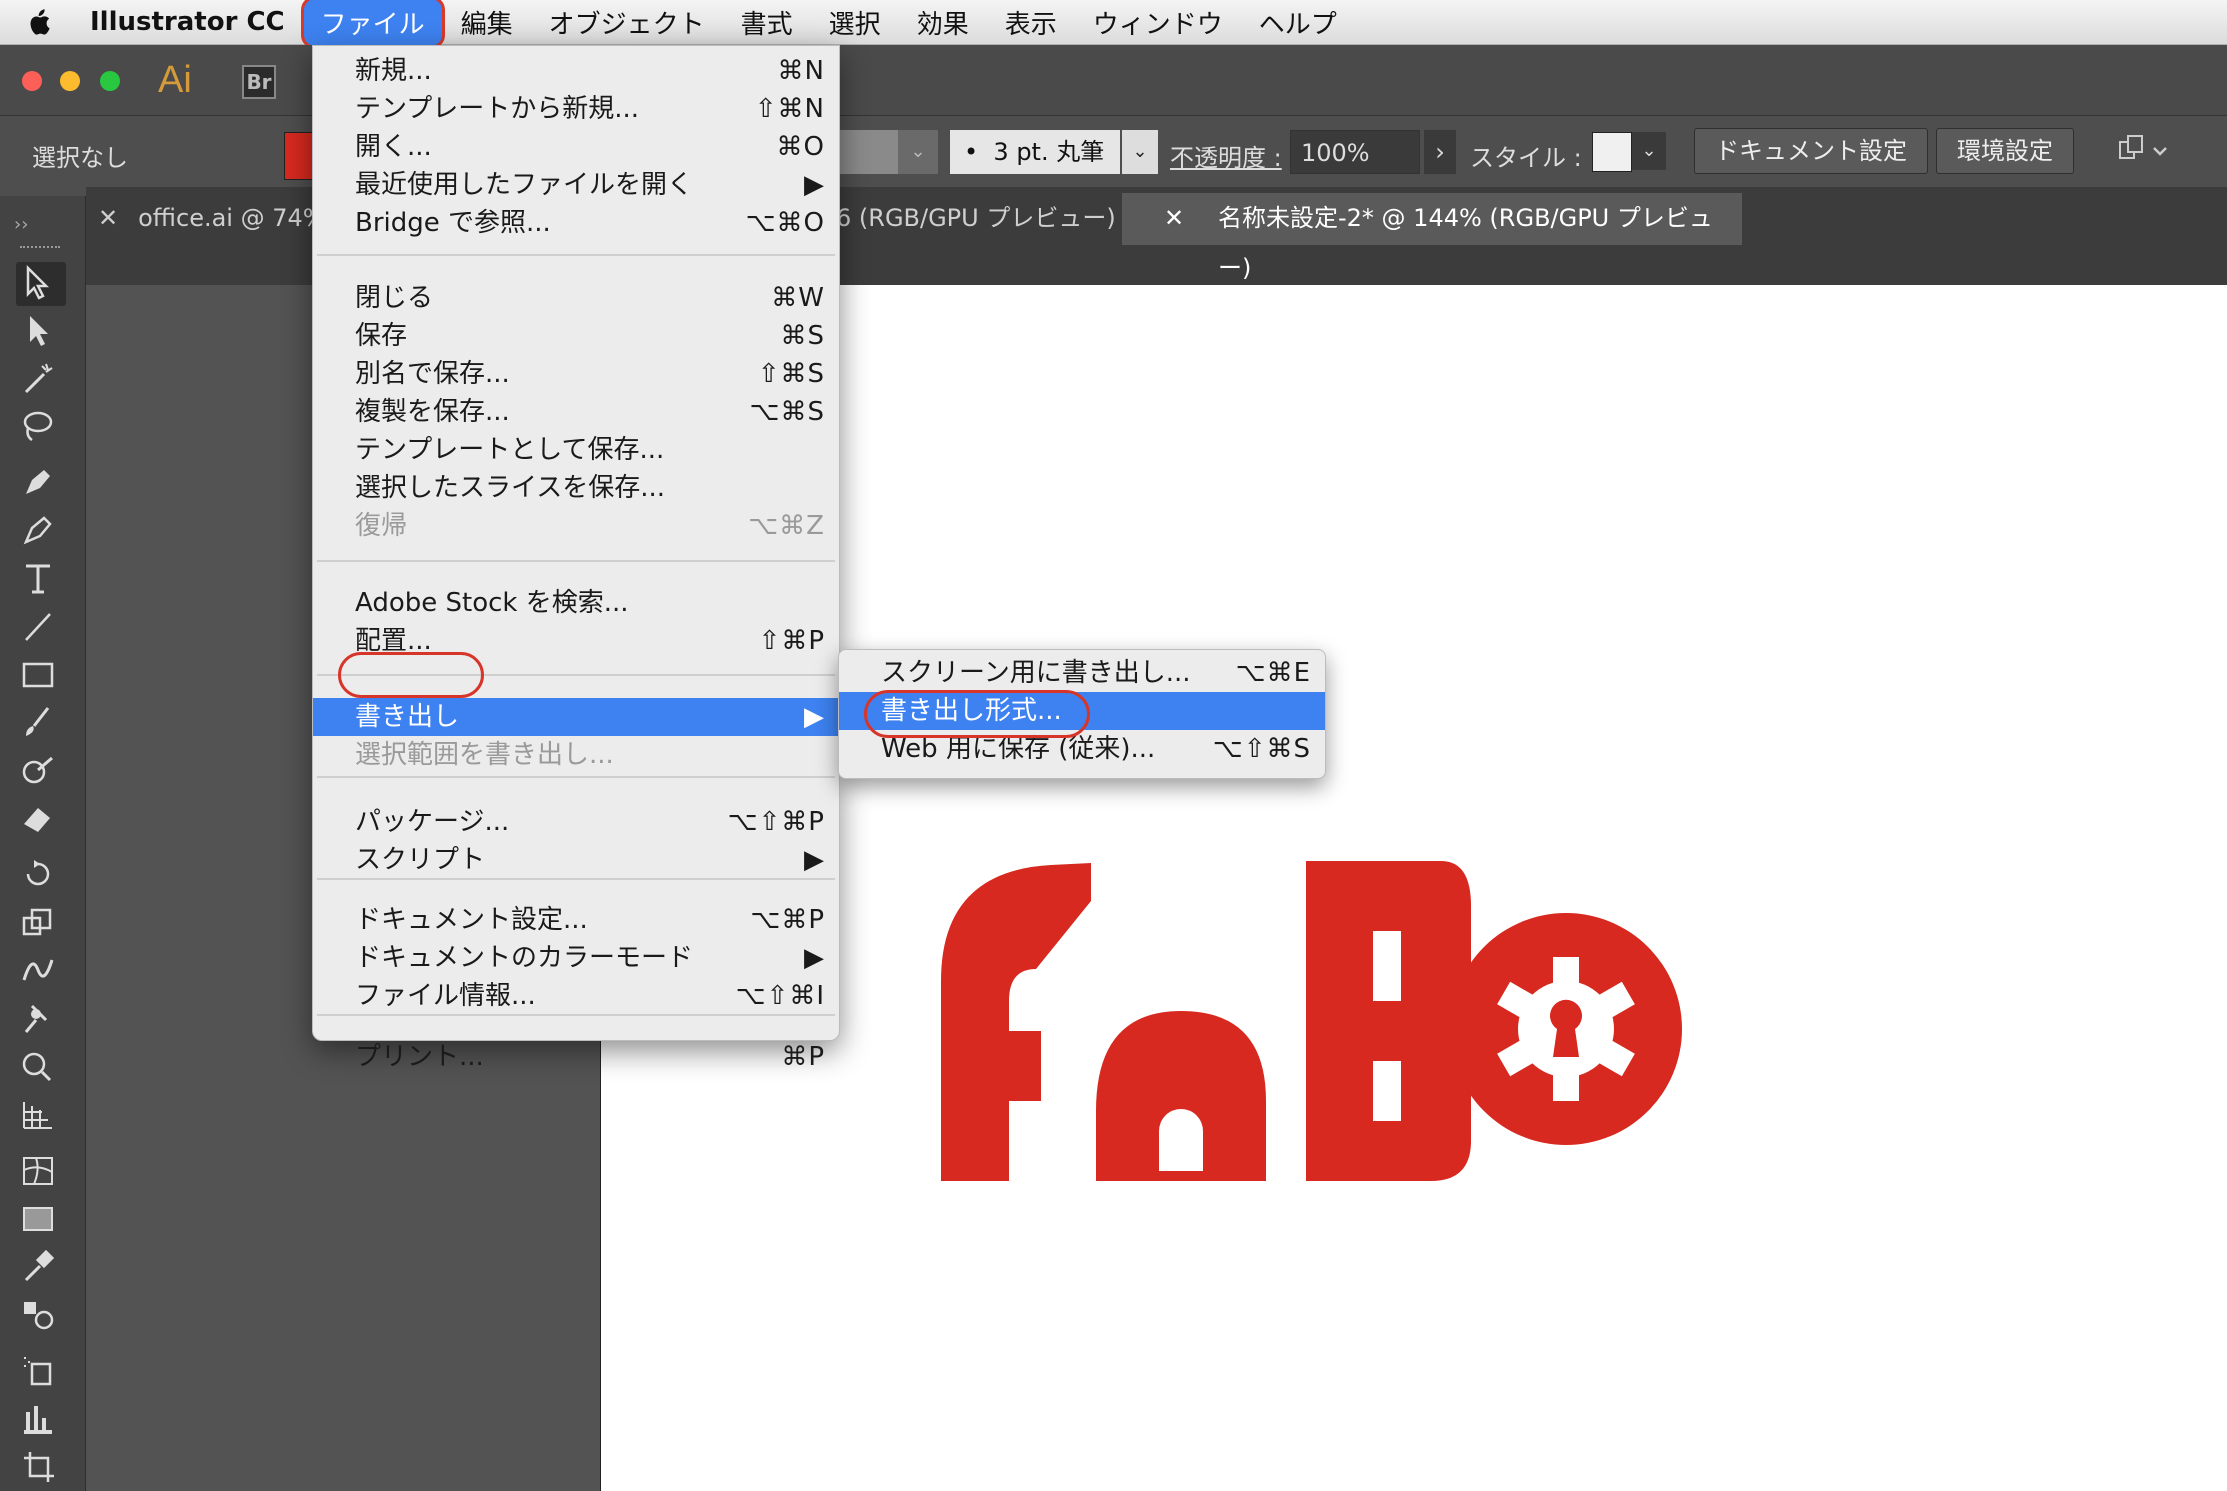  Describe the element at coordinates (42, 378) in the screenshot. I see `magic-wand-tool-icon` at that location.